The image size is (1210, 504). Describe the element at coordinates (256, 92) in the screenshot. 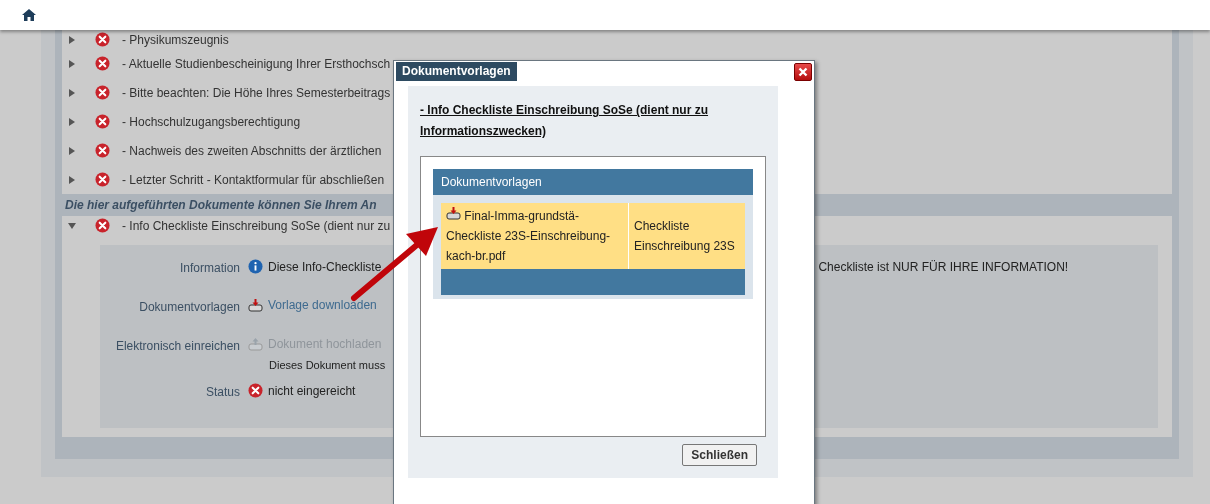

I see `document-title: - Bitte beachten: Die Höhe Ihres Semesterbeitrags` at that location.